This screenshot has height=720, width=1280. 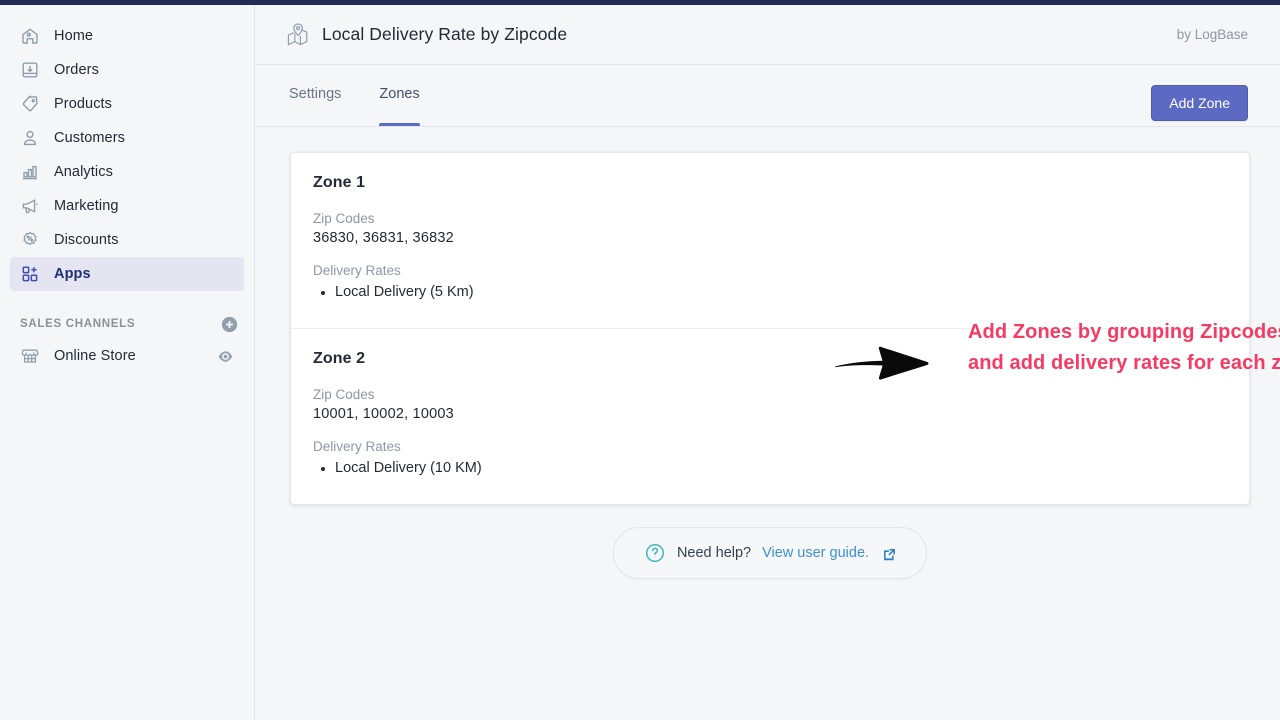 I want to click on tab-zones: Zones, so click(x=399, y=95).